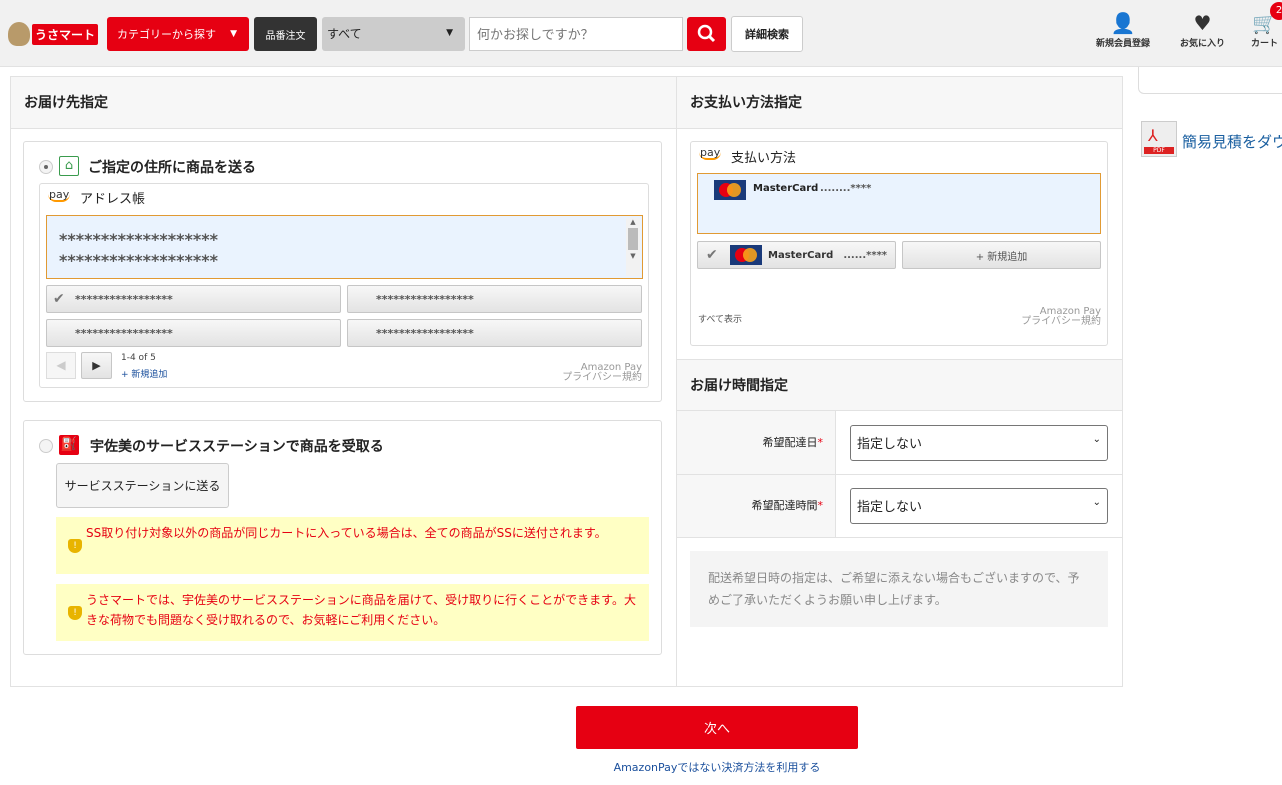  Describe the element at coordinates (1123, 23) in the screenshot. I see `user-icon: 👤` at that location.